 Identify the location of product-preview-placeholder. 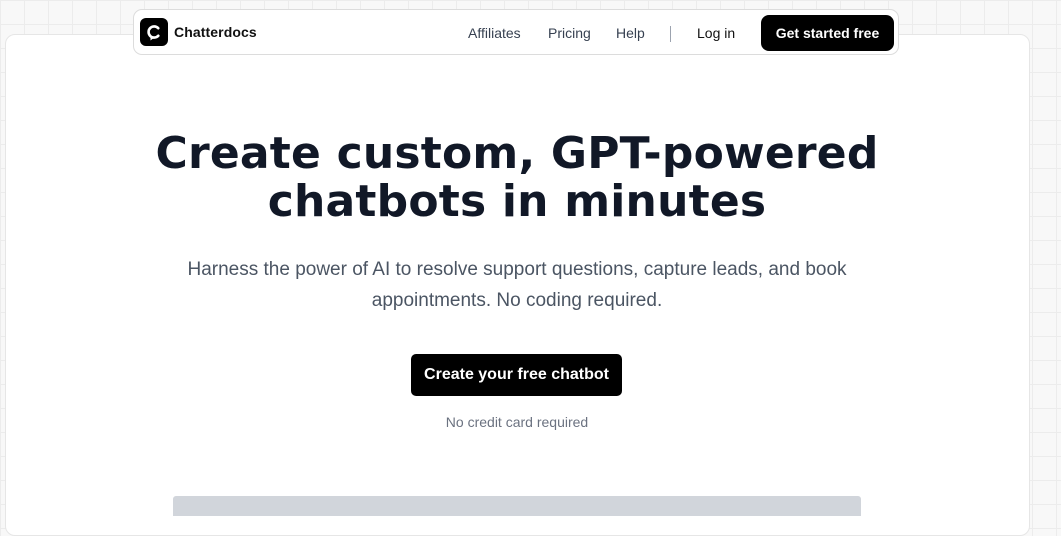
(517, 506).